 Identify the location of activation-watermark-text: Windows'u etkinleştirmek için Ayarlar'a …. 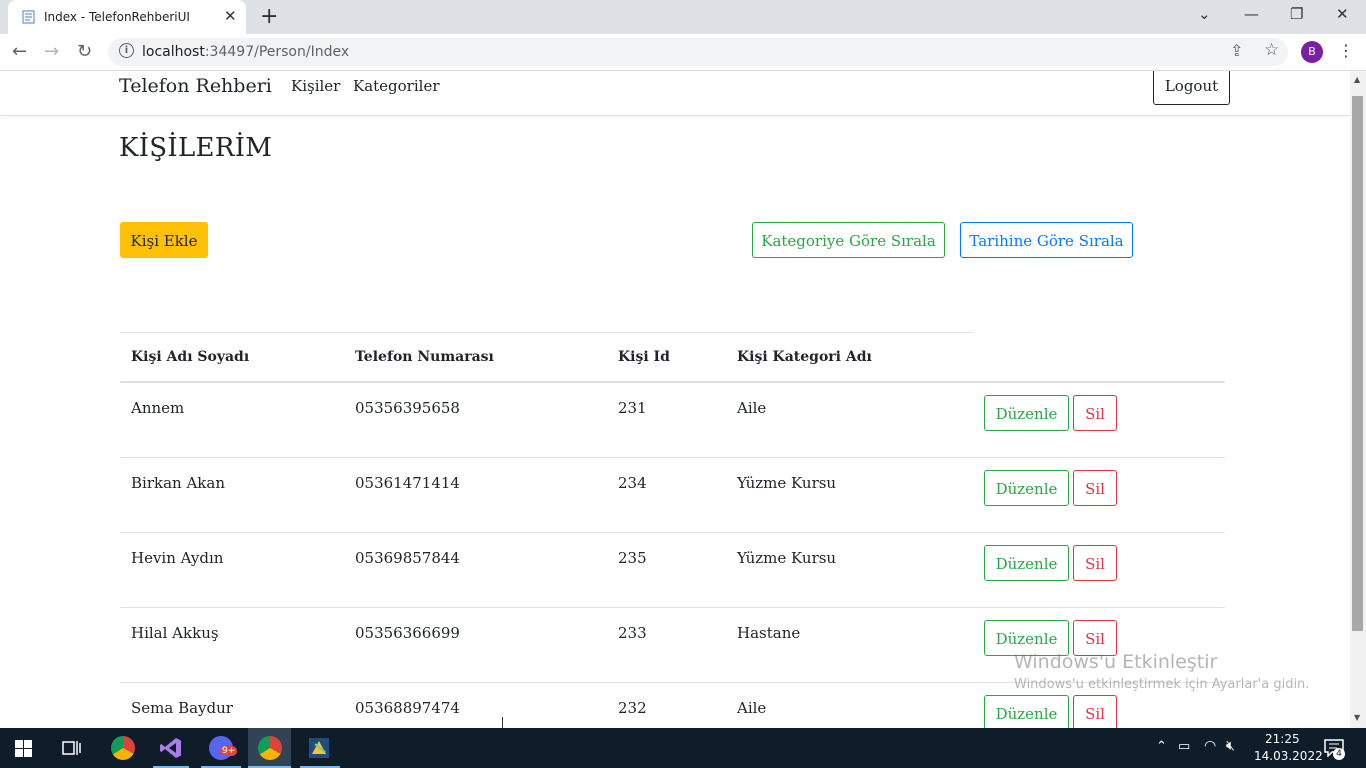
(1162, 684).